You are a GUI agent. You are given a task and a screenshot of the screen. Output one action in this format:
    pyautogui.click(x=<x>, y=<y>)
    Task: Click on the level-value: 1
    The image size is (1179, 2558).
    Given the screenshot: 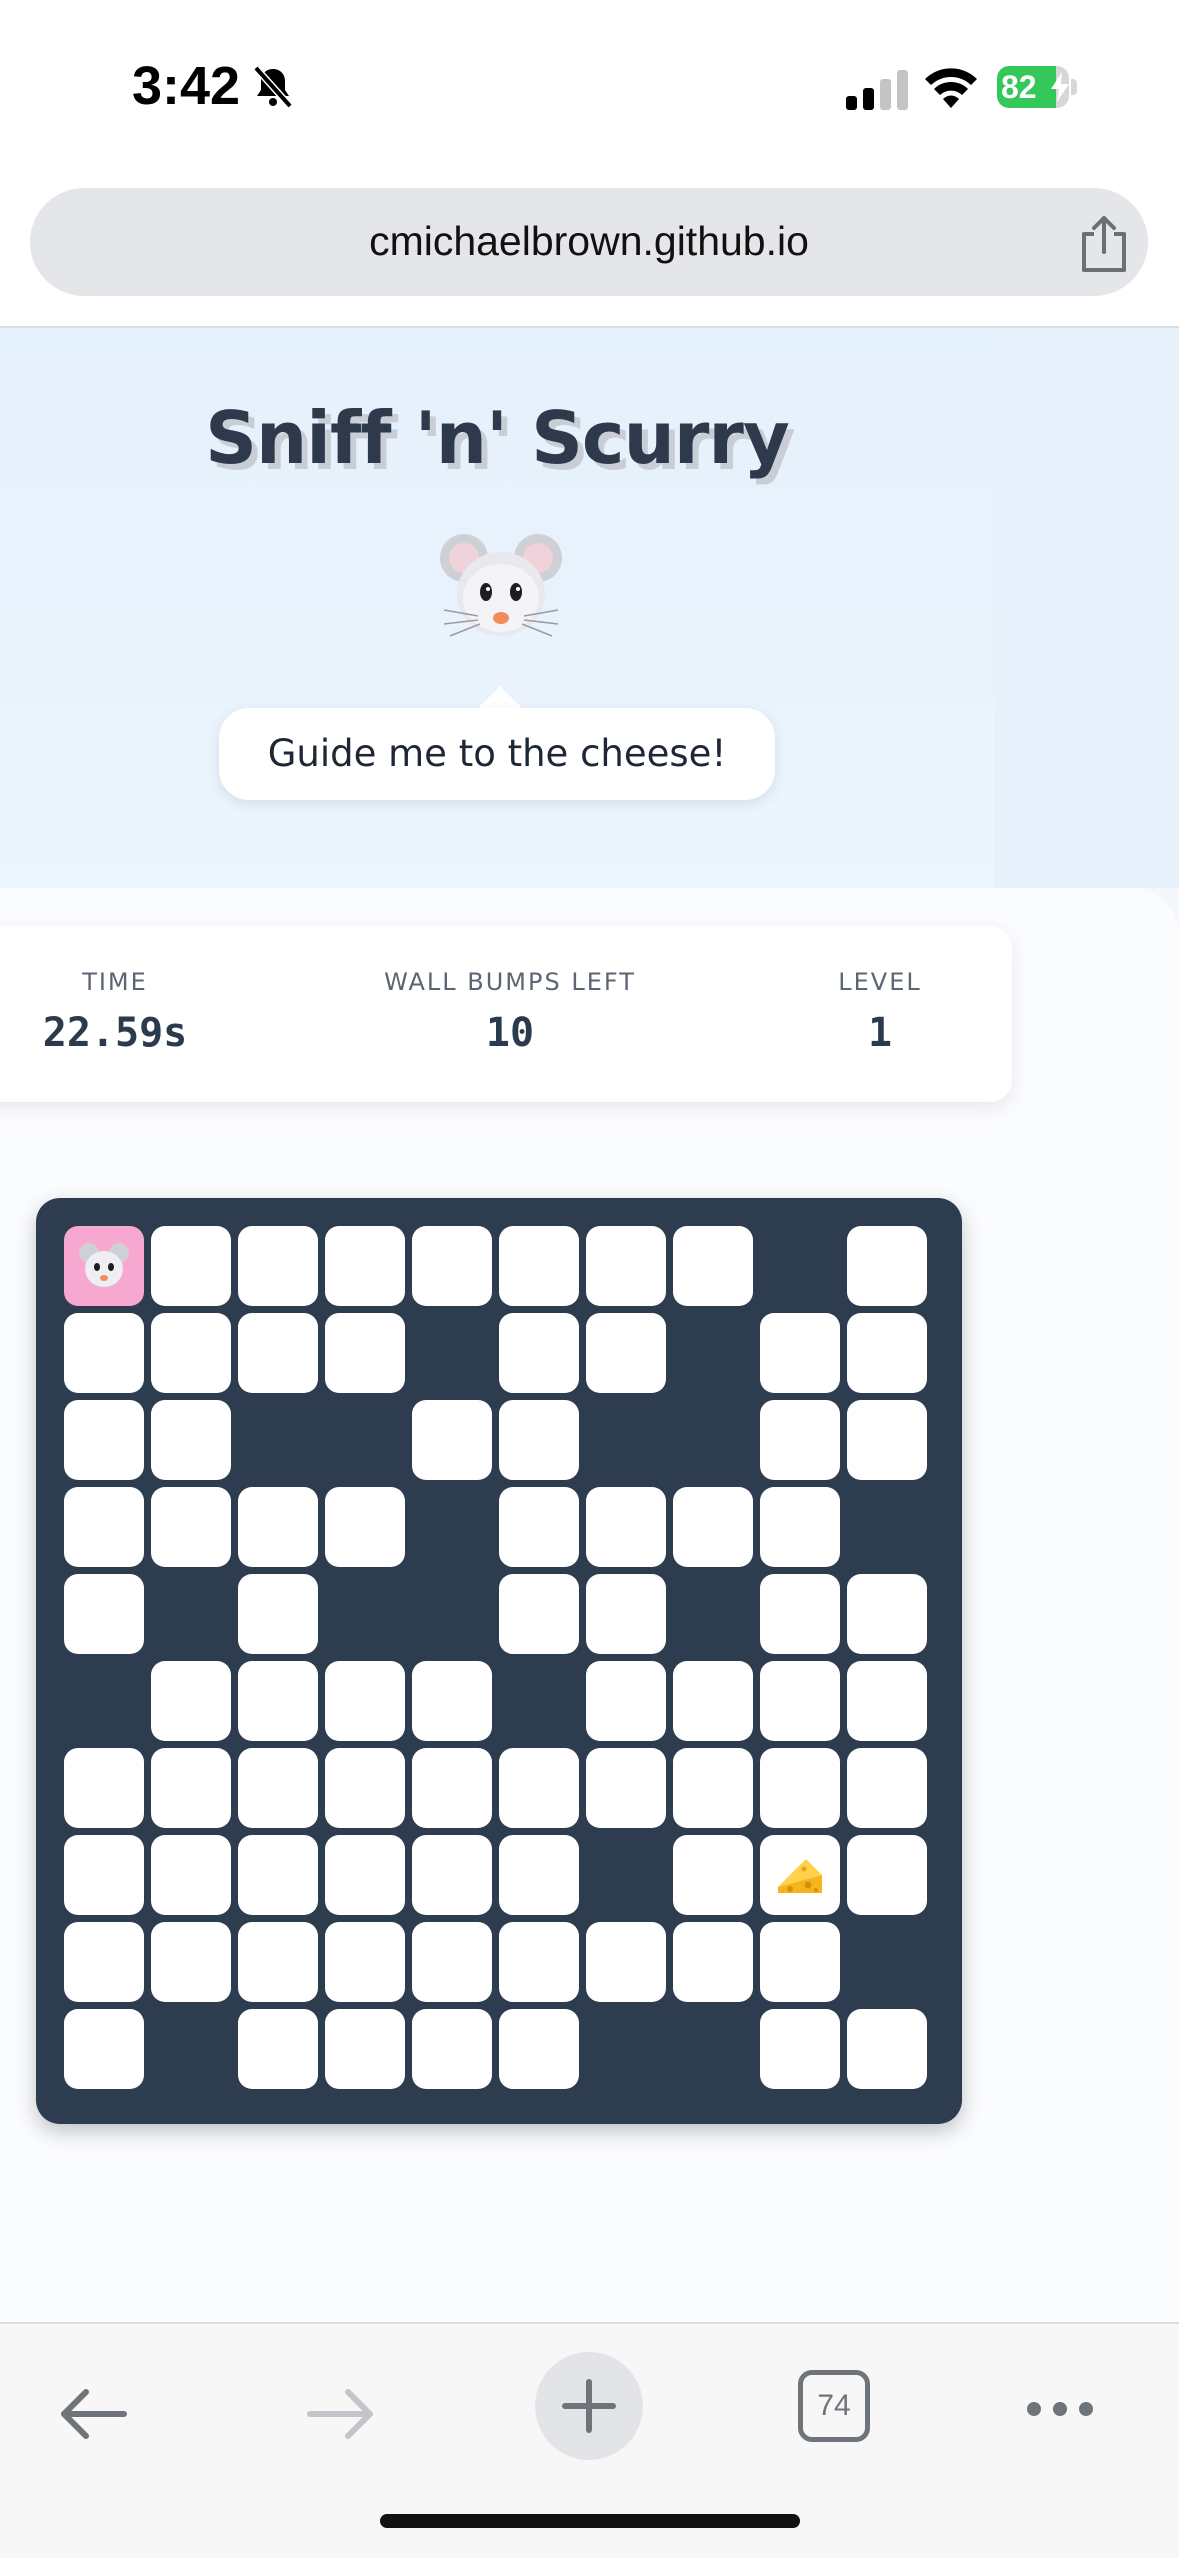 What is the action you would take?
    pyautogui.click(x=880, y=1033)
    